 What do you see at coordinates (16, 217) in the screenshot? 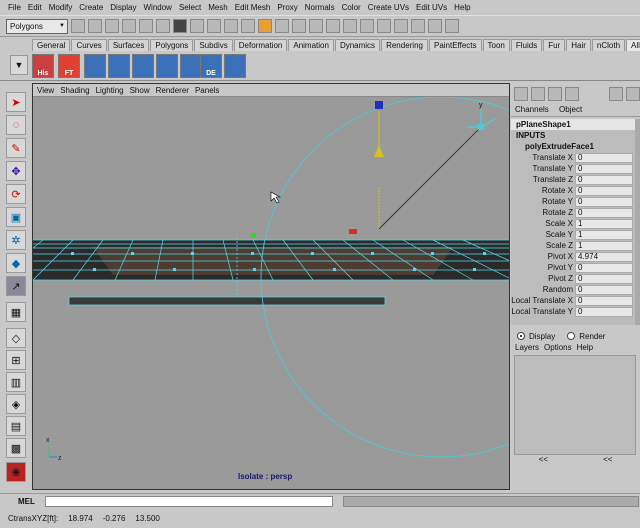
I see `scale-tool-icon: ▣` at bounding box center [16, 217].